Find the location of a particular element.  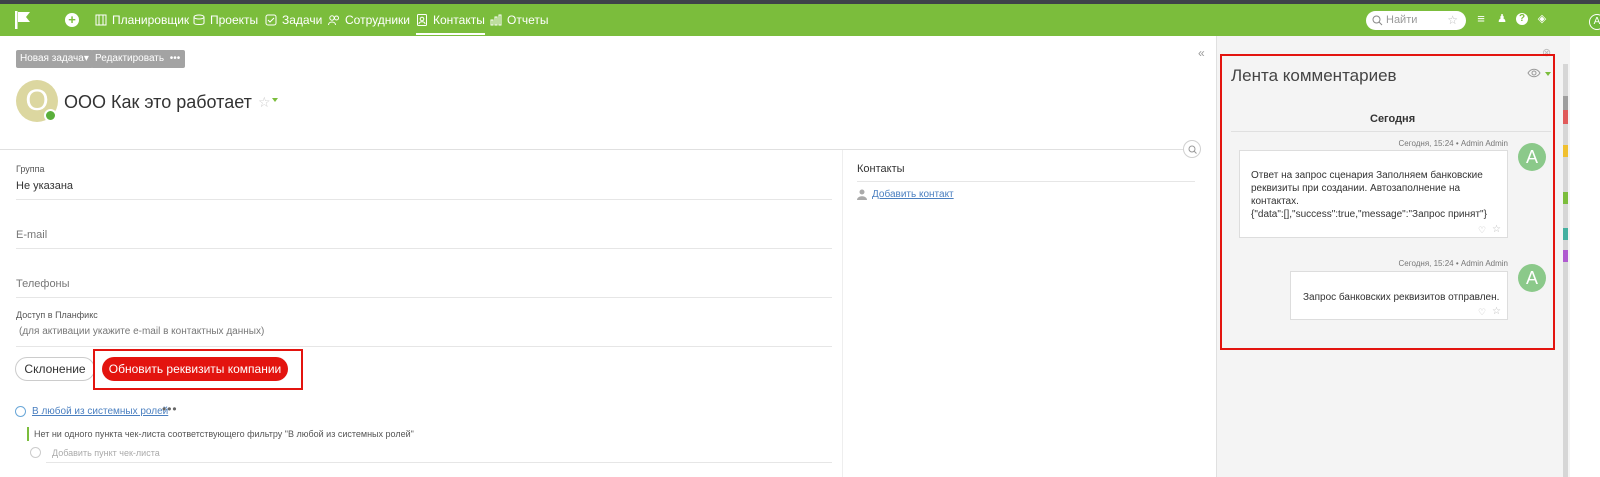

access-label: Доступ в Планфикс is located at coordinates (57, 315).